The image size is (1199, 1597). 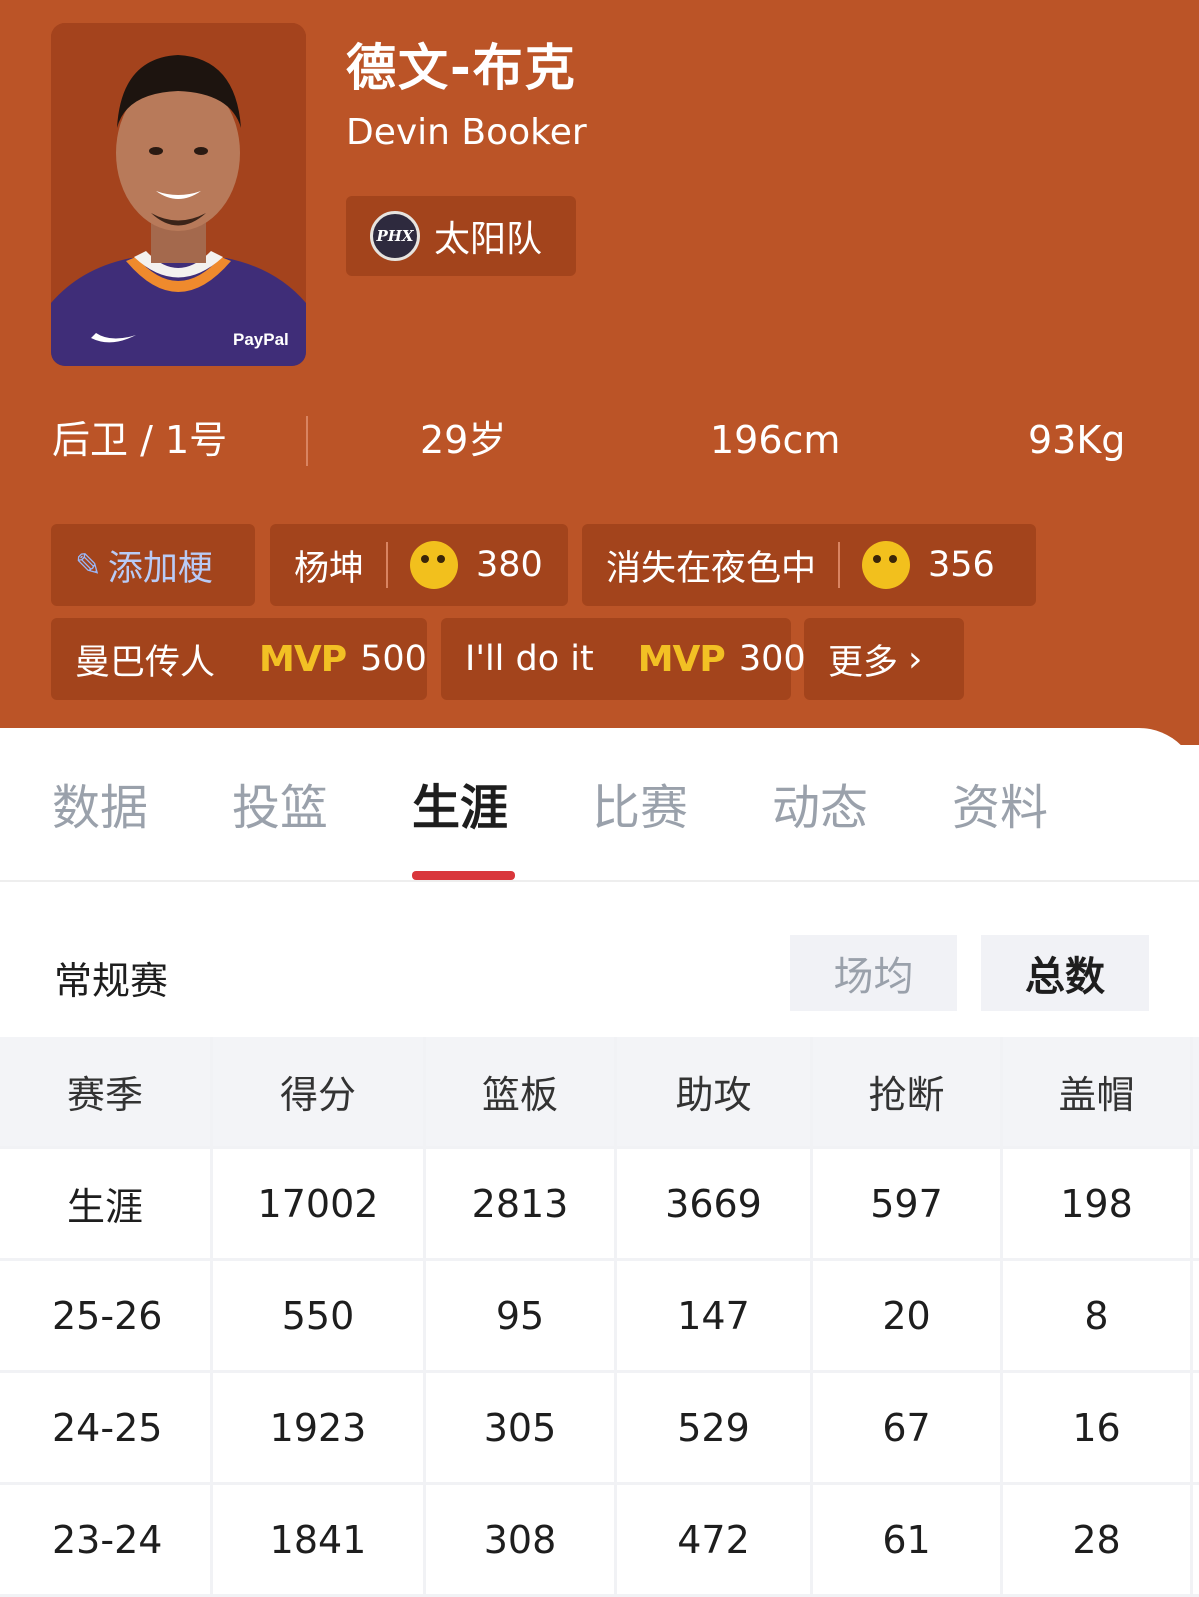 I want to click on header-season: 赛季, so click(x=106, y=1091).